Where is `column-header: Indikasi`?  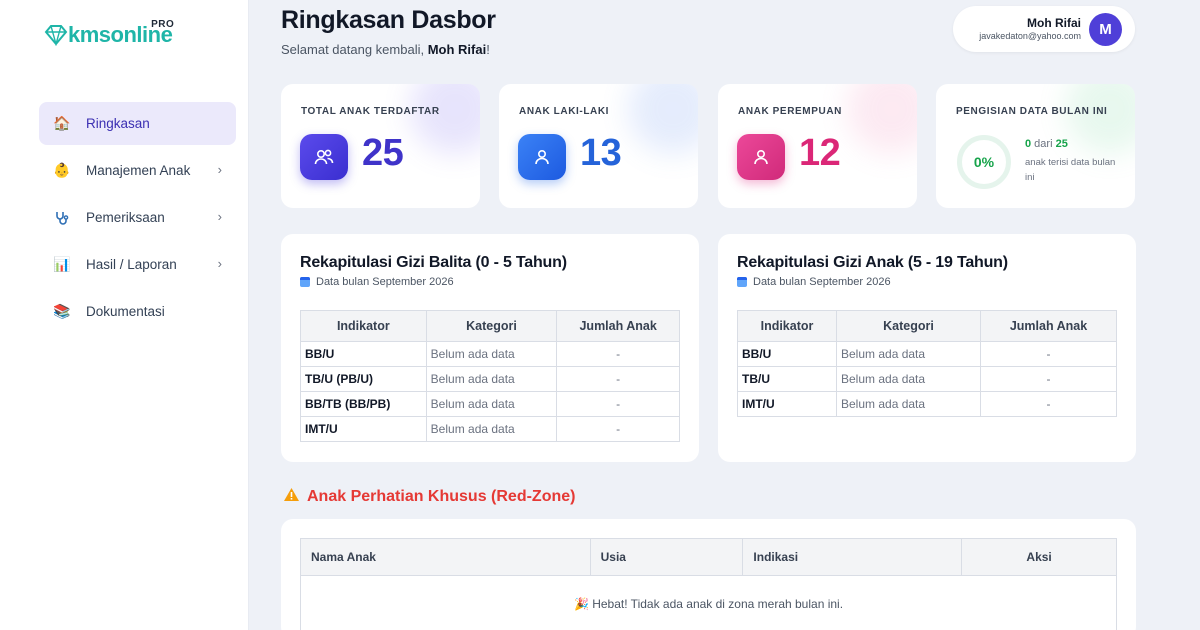
column-header: Indikasi is located at coordinates (852, 557).